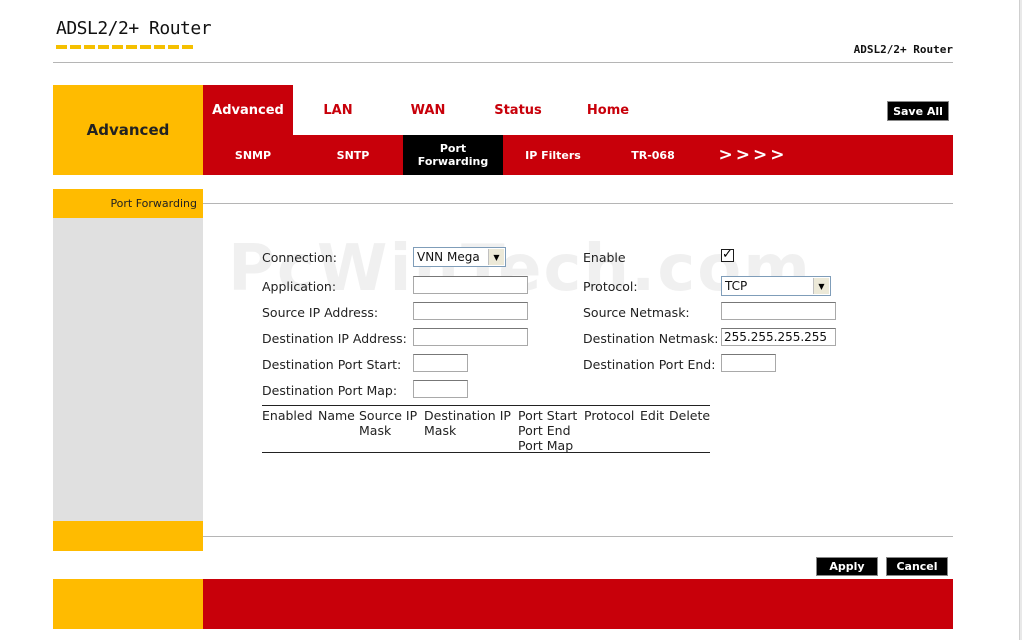 This screenshot has height=640, width=1022. What do you see at coordinates (578, 604) in the screenshot?
I see `footer-right-band` at bounding box center [578, 604].